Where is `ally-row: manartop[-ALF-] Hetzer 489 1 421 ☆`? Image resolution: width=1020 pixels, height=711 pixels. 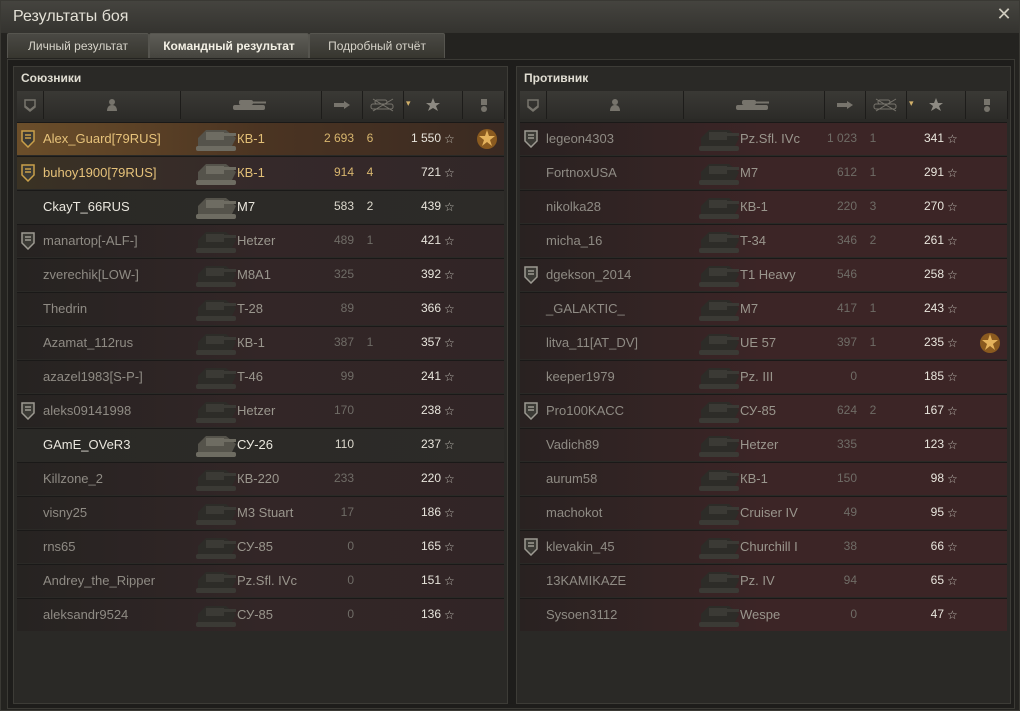
ally-row: manartop[-ALF-] Hetzer 489 1 421 ☆ is located at coordinates (260, 240).